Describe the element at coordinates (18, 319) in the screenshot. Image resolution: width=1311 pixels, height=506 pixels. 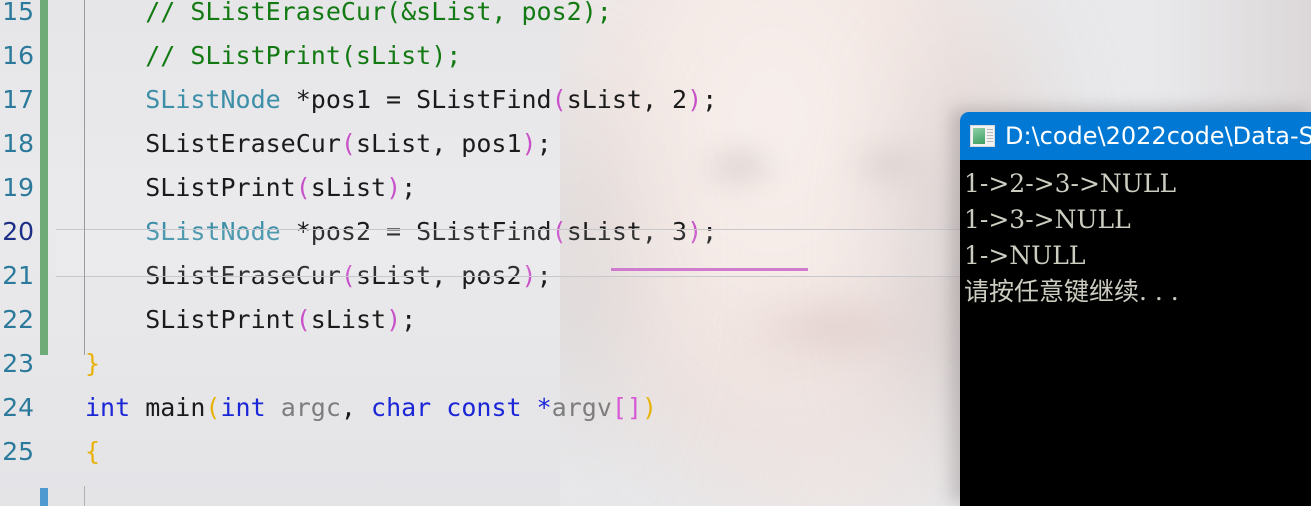
I see `line-number: 22` at that location.